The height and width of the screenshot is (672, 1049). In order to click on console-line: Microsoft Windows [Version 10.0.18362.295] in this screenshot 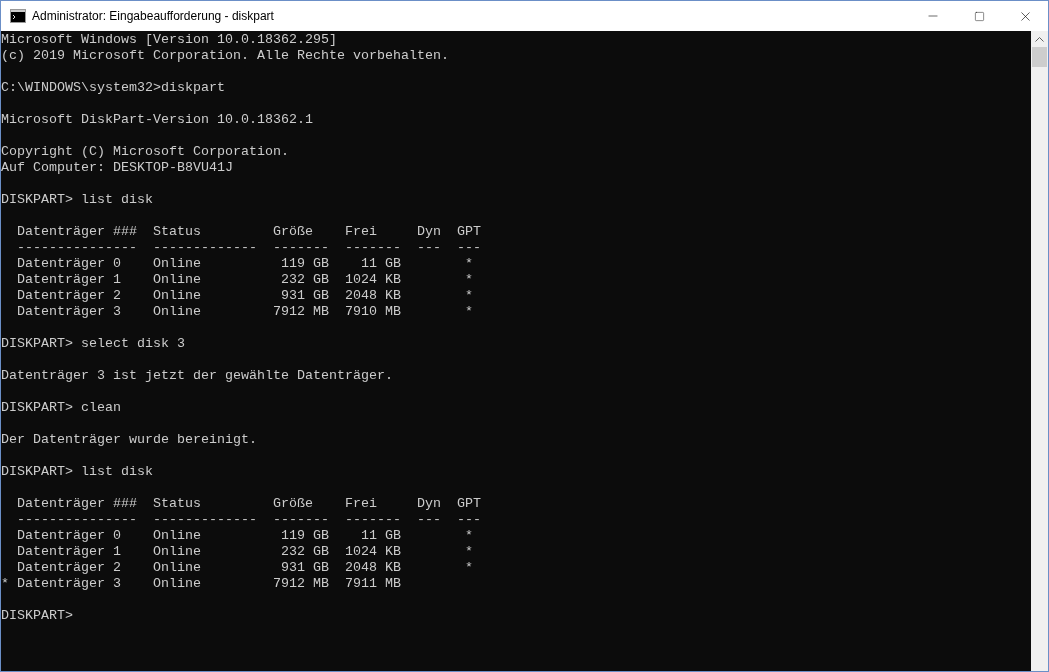, I will do `click(169, 40)`.